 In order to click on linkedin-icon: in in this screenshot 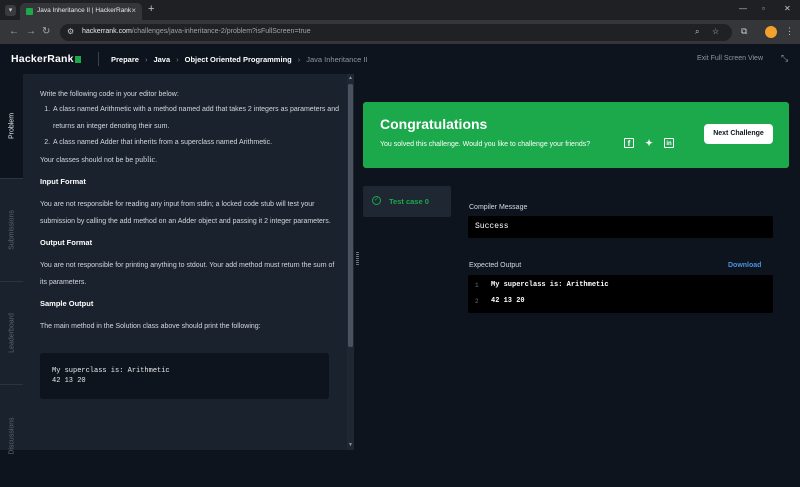, I will do `click(669, 143)`.